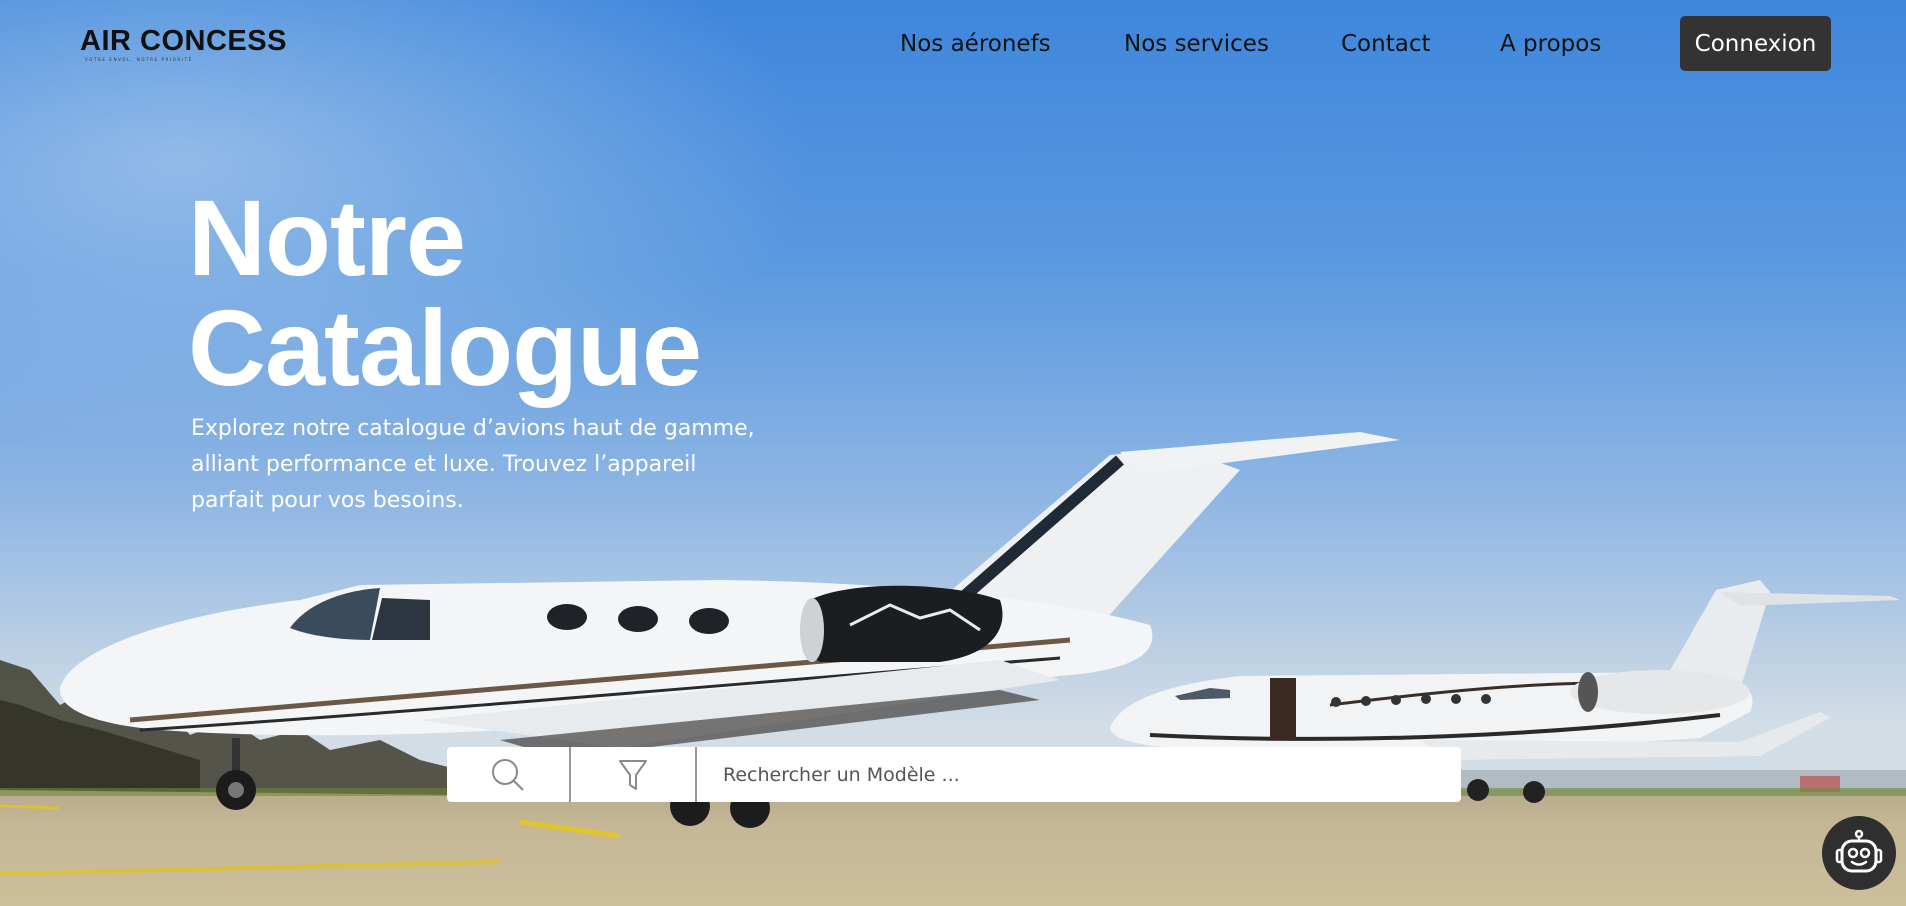 The height and width of the screenshot is (906, 1906). I want to click on filter-icon, so click(633, 774).